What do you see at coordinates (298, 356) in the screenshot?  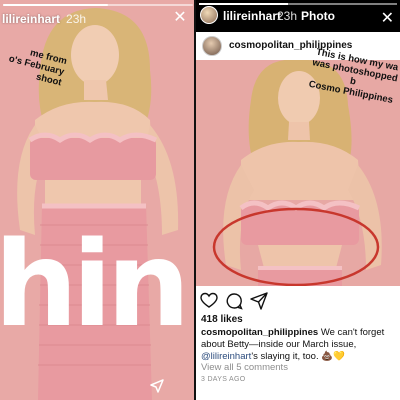 I see `caption-tail: 's slaying it, too. 💩💛` at bounding box center [298, 356].